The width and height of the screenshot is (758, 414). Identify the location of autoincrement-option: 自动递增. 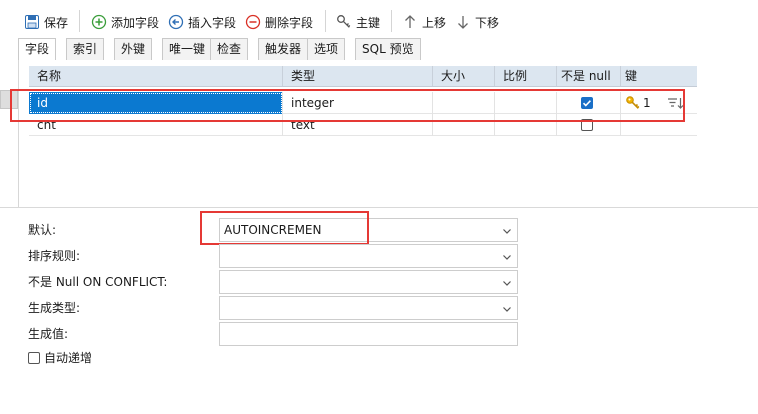
(60, 357).